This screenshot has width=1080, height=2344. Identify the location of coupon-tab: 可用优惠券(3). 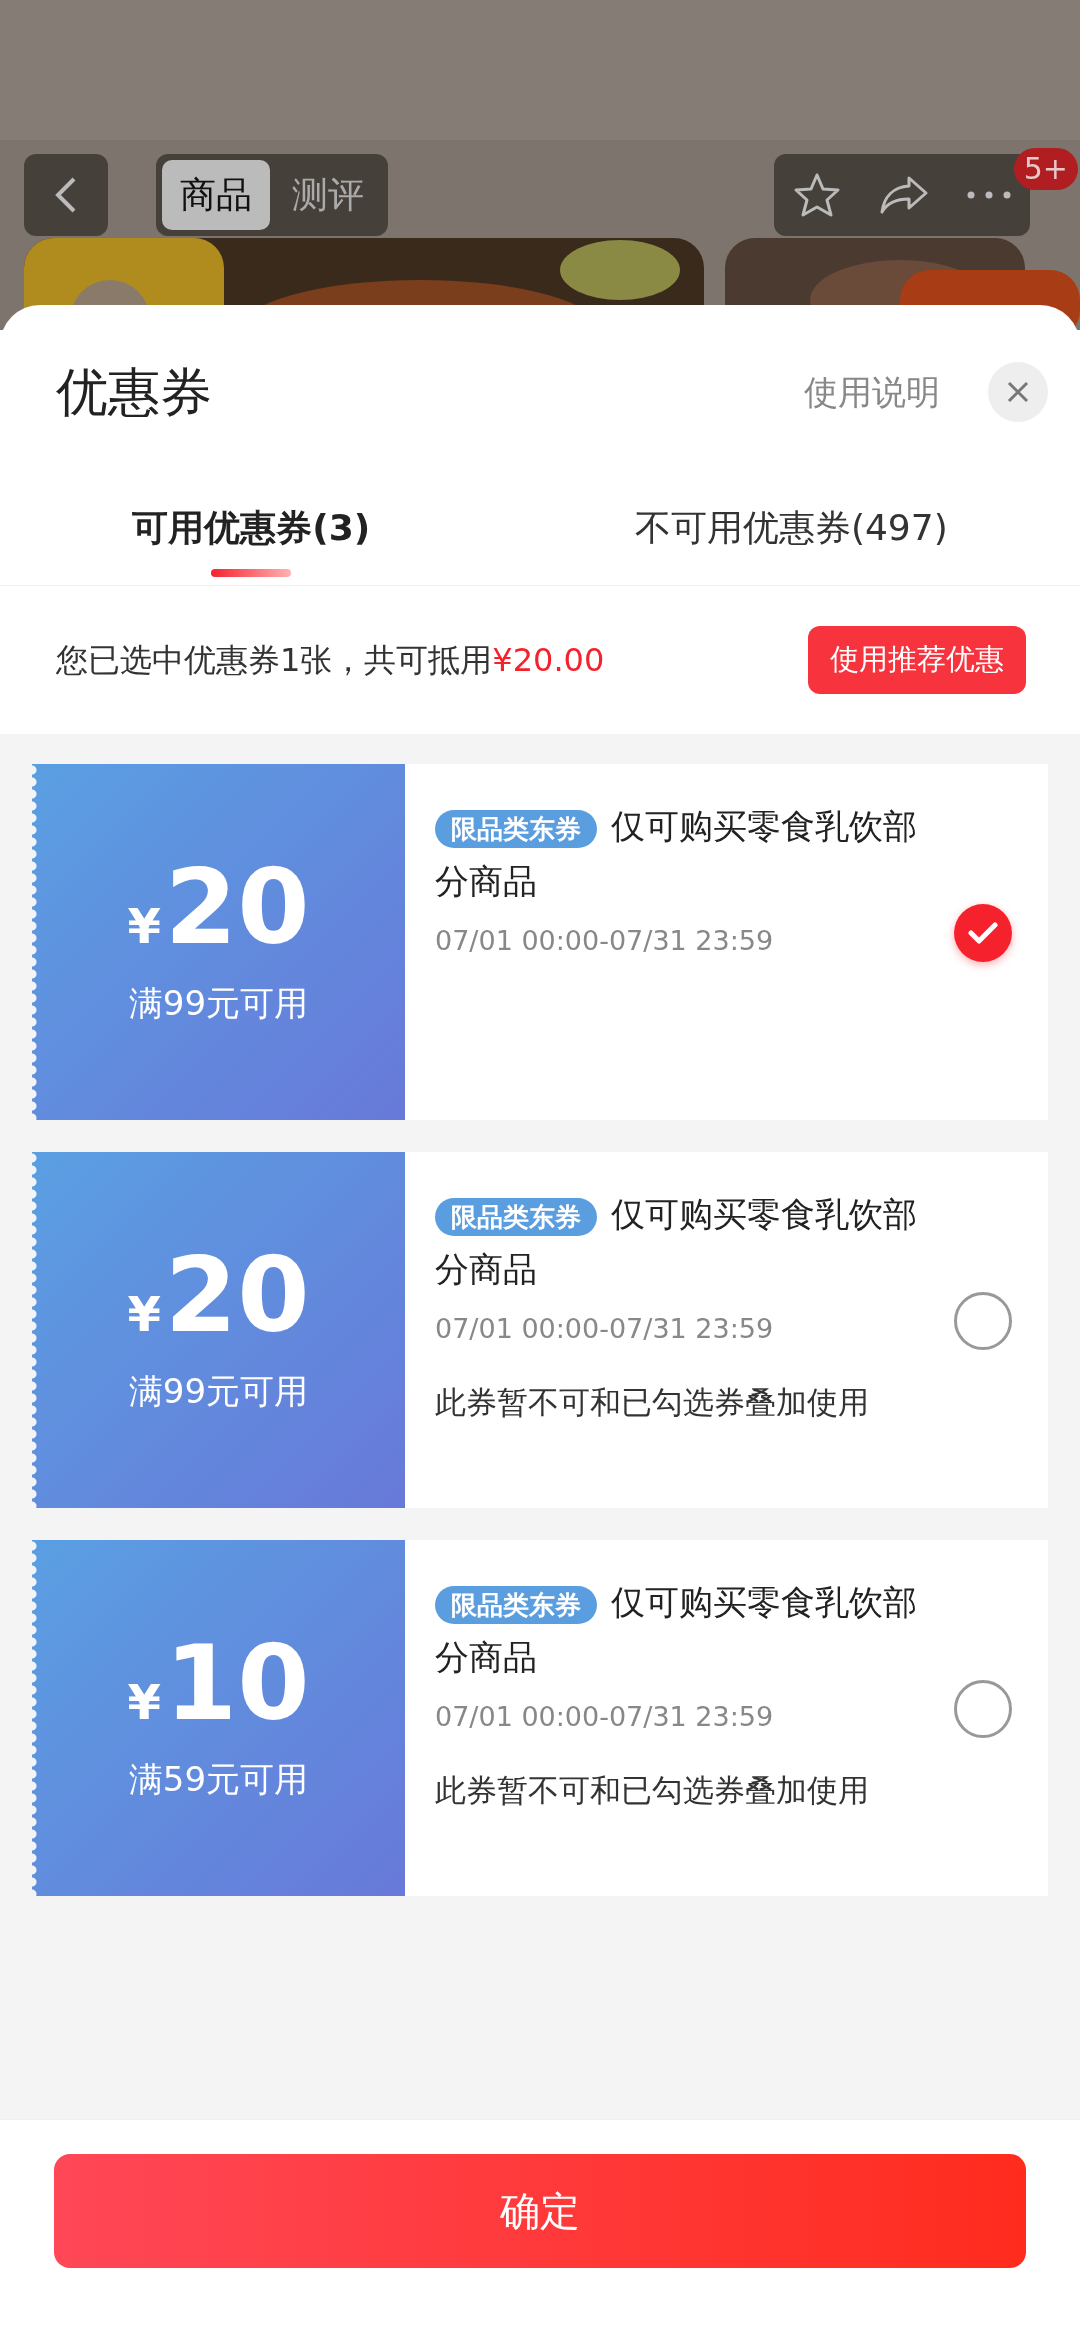
(251, 539).